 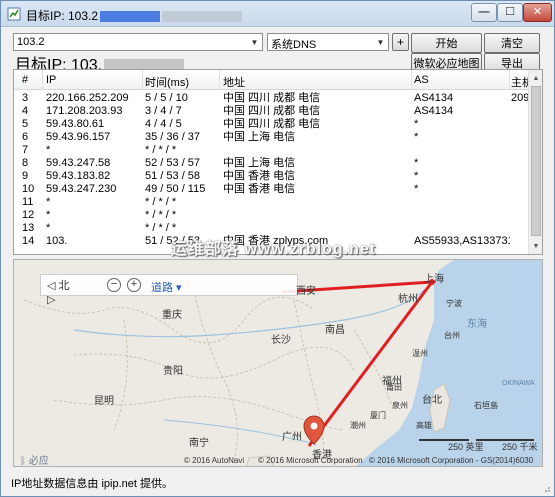 I want to click on cell-no: 4, so click(x=25, y=111).